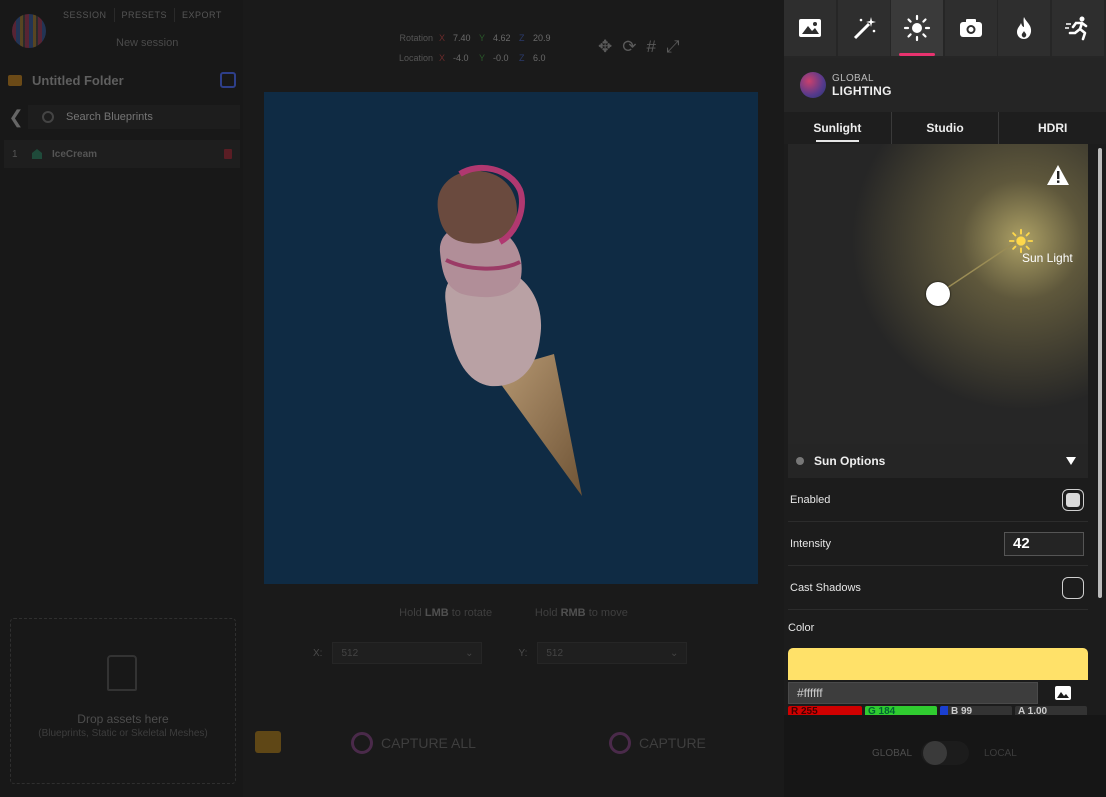 The width and height of the screenshot is (1106, 797). What do you see at coordinates (461, 58) in the screenshot?
I see `location-x: -4.0` at bounding box center [461, 58].